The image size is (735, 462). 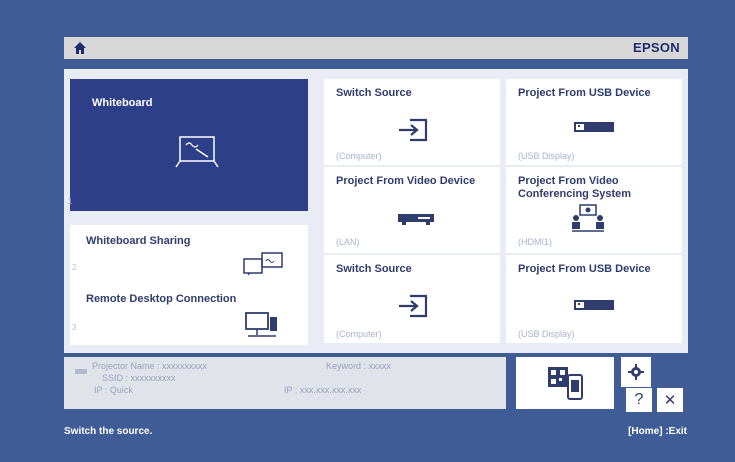 I want to click on remote-desktop-tile: Remote Desktop Connection 3, so click(x=189, y=315).